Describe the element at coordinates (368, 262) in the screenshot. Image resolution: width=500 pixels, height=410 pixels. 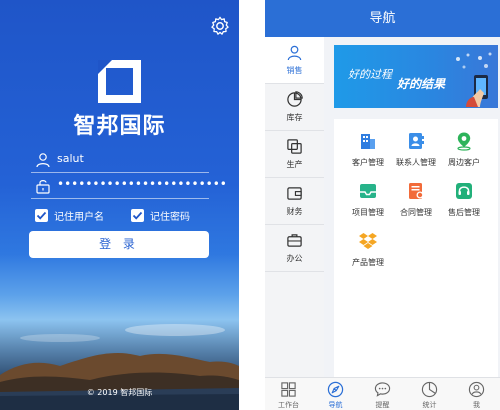
I see `app-label: 产品管理` at that location.